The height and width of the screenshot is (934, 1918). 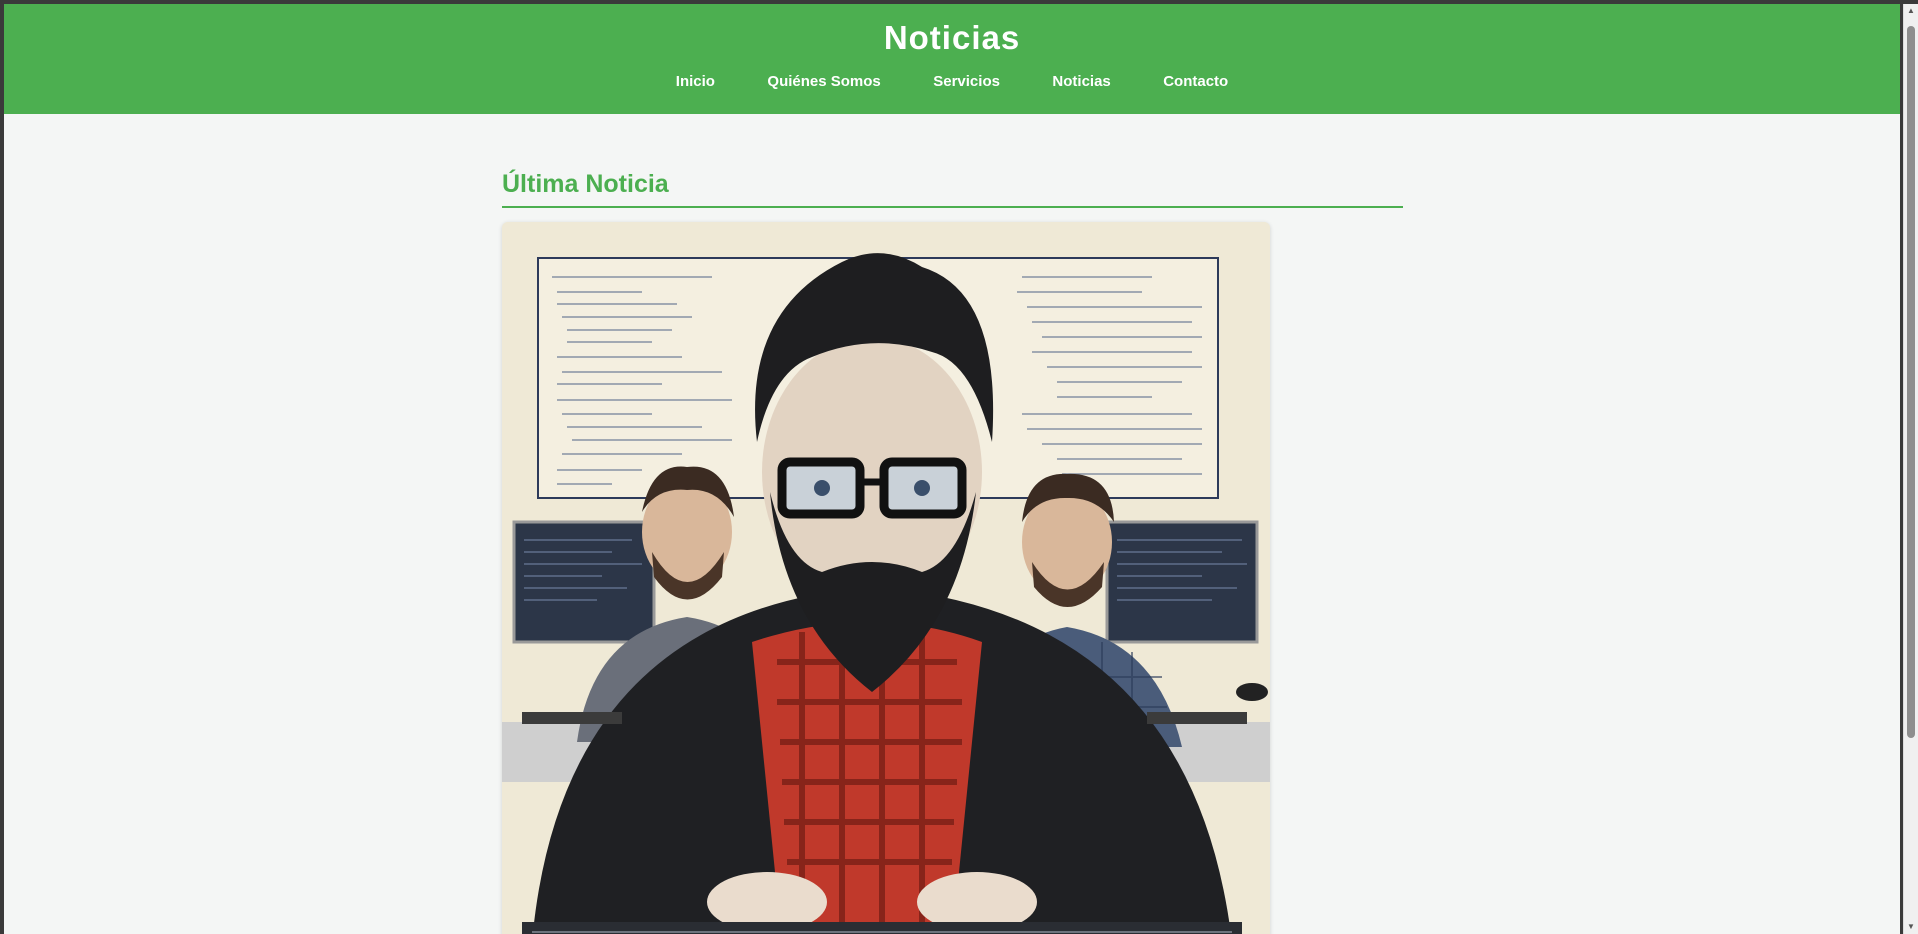 What do you see at coordinates (1195, 81) in the screenshot?
I see `nav-link-contacto: Contacto` at bounding box center [1195, 81].